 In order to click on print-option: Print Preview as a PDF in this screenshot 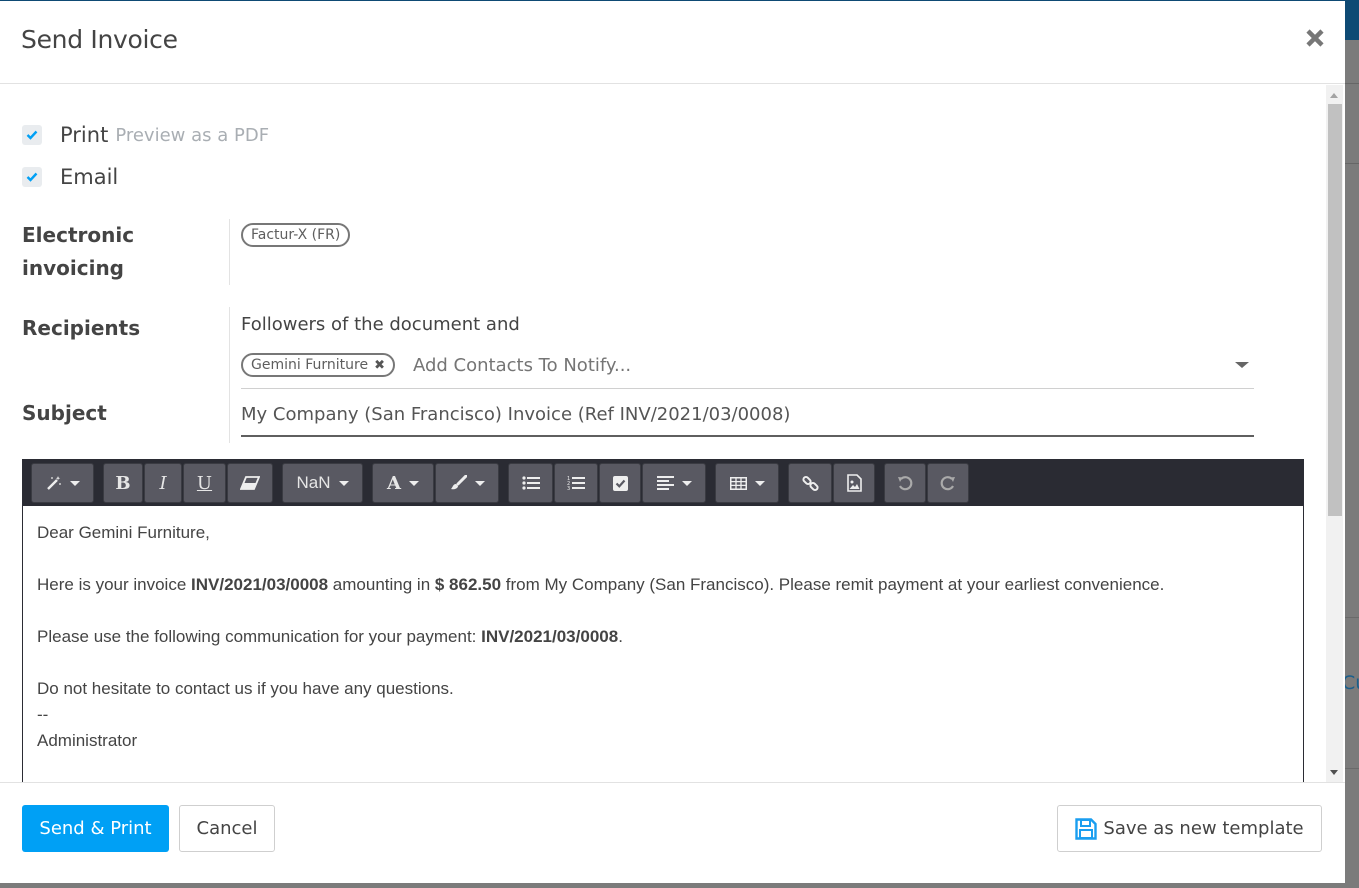, I will do `click(145, 135)`.